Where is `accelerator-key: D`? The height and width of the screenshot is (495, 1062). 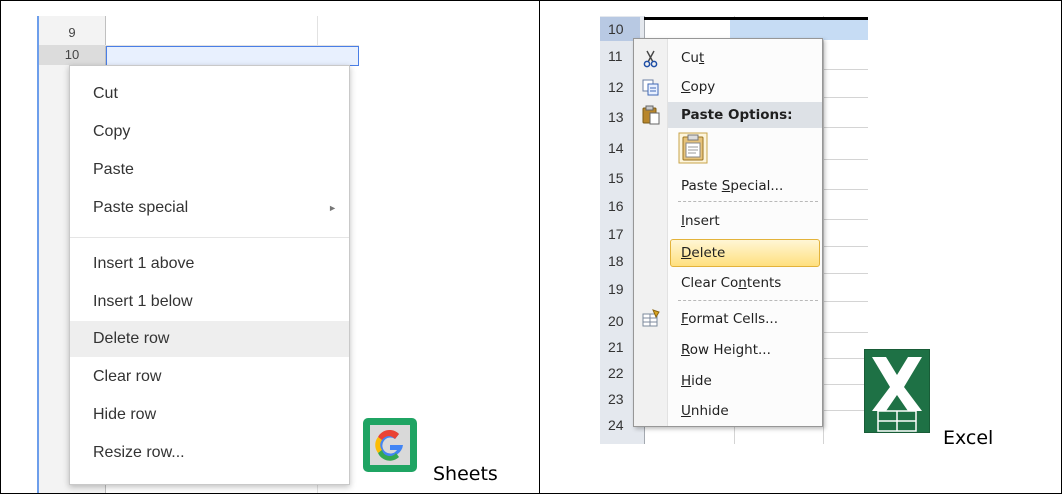 accelerator-key: D is located at coordinates (686, 253).